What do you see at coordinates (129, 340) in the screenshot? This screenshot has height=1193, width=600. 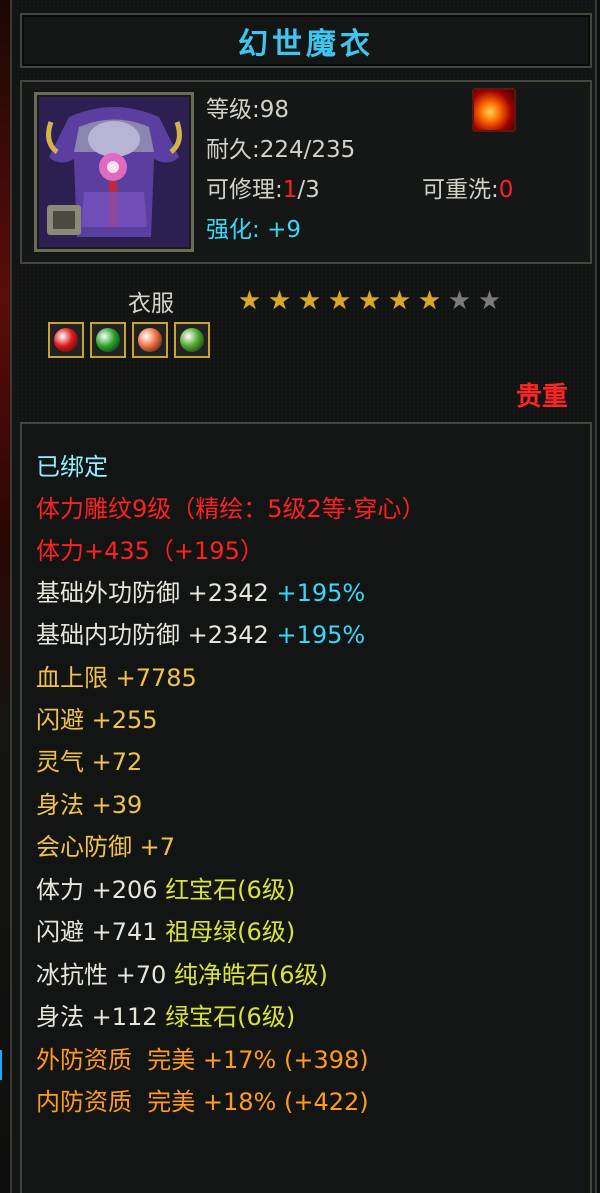 I see `gem-sockets` at bounding box center [129, 340].